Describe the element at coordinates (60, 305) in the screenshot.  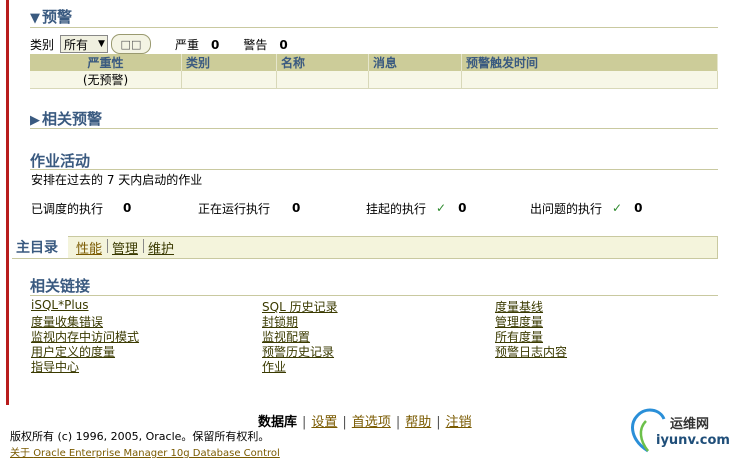
I see `link-isqlplus: iSQL*Plus` at that location.